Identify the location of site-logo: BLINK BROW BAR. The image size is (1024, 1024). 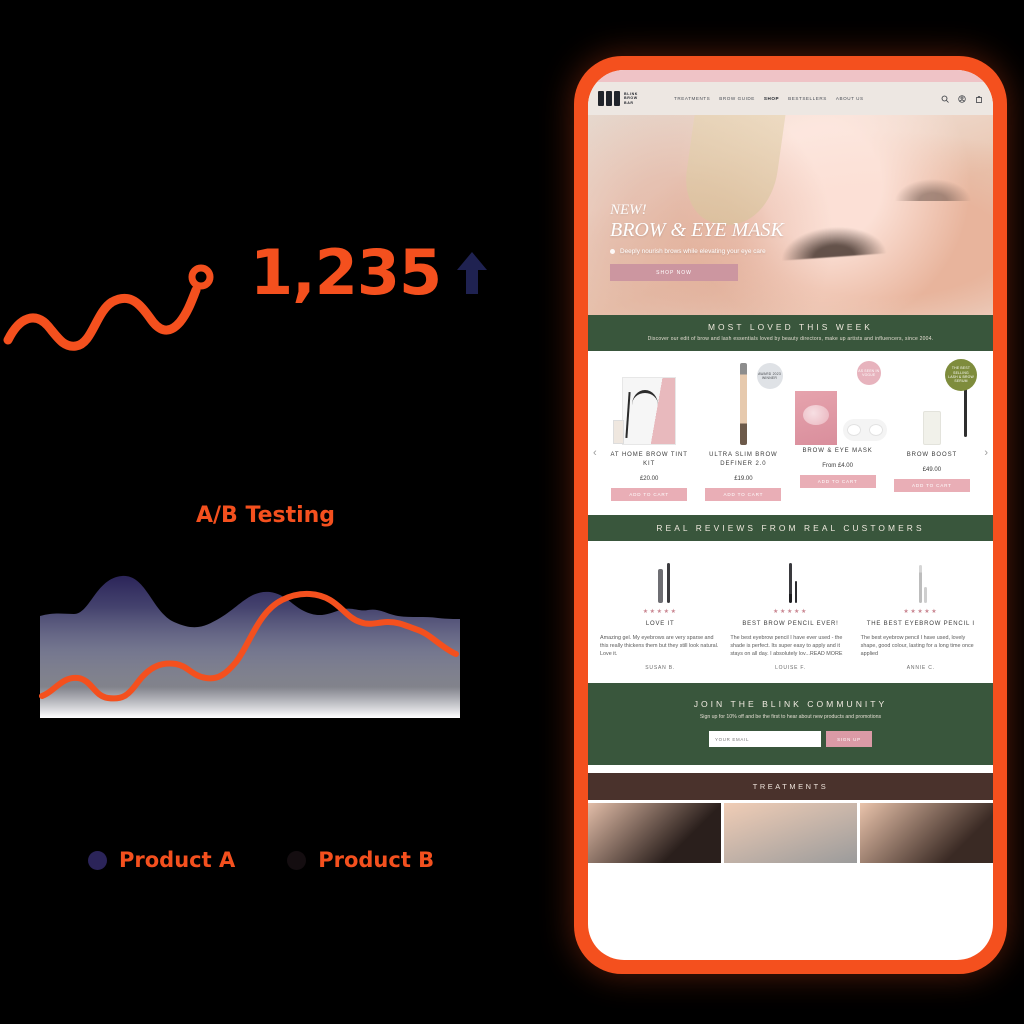
(618, 98).